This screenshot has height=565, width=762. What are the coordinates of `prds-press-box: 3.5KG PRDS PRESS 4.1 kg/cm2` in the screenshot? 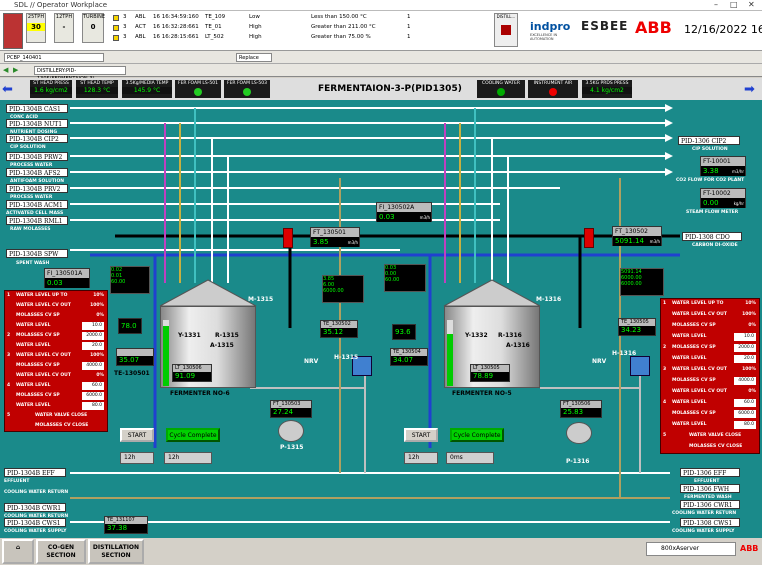 It's located at (607, 89).